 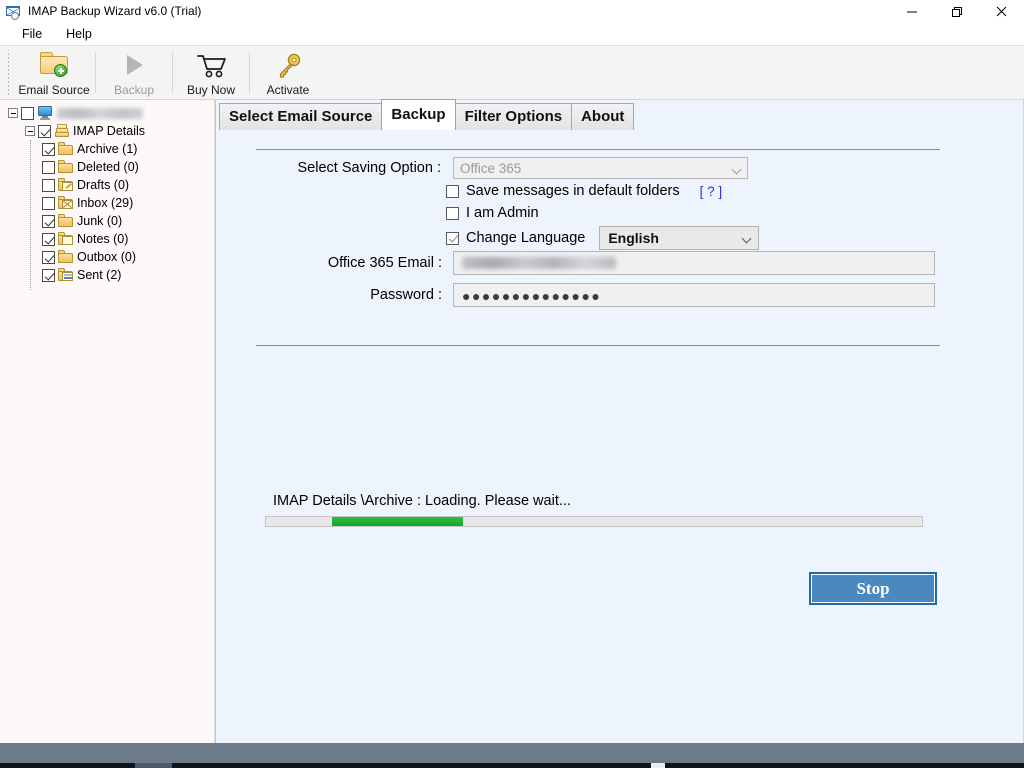 What do you see at coordinates (48, 167) in the screenshot?
I see `tree-deleted-checkbox` at bounding box center [48, 167].